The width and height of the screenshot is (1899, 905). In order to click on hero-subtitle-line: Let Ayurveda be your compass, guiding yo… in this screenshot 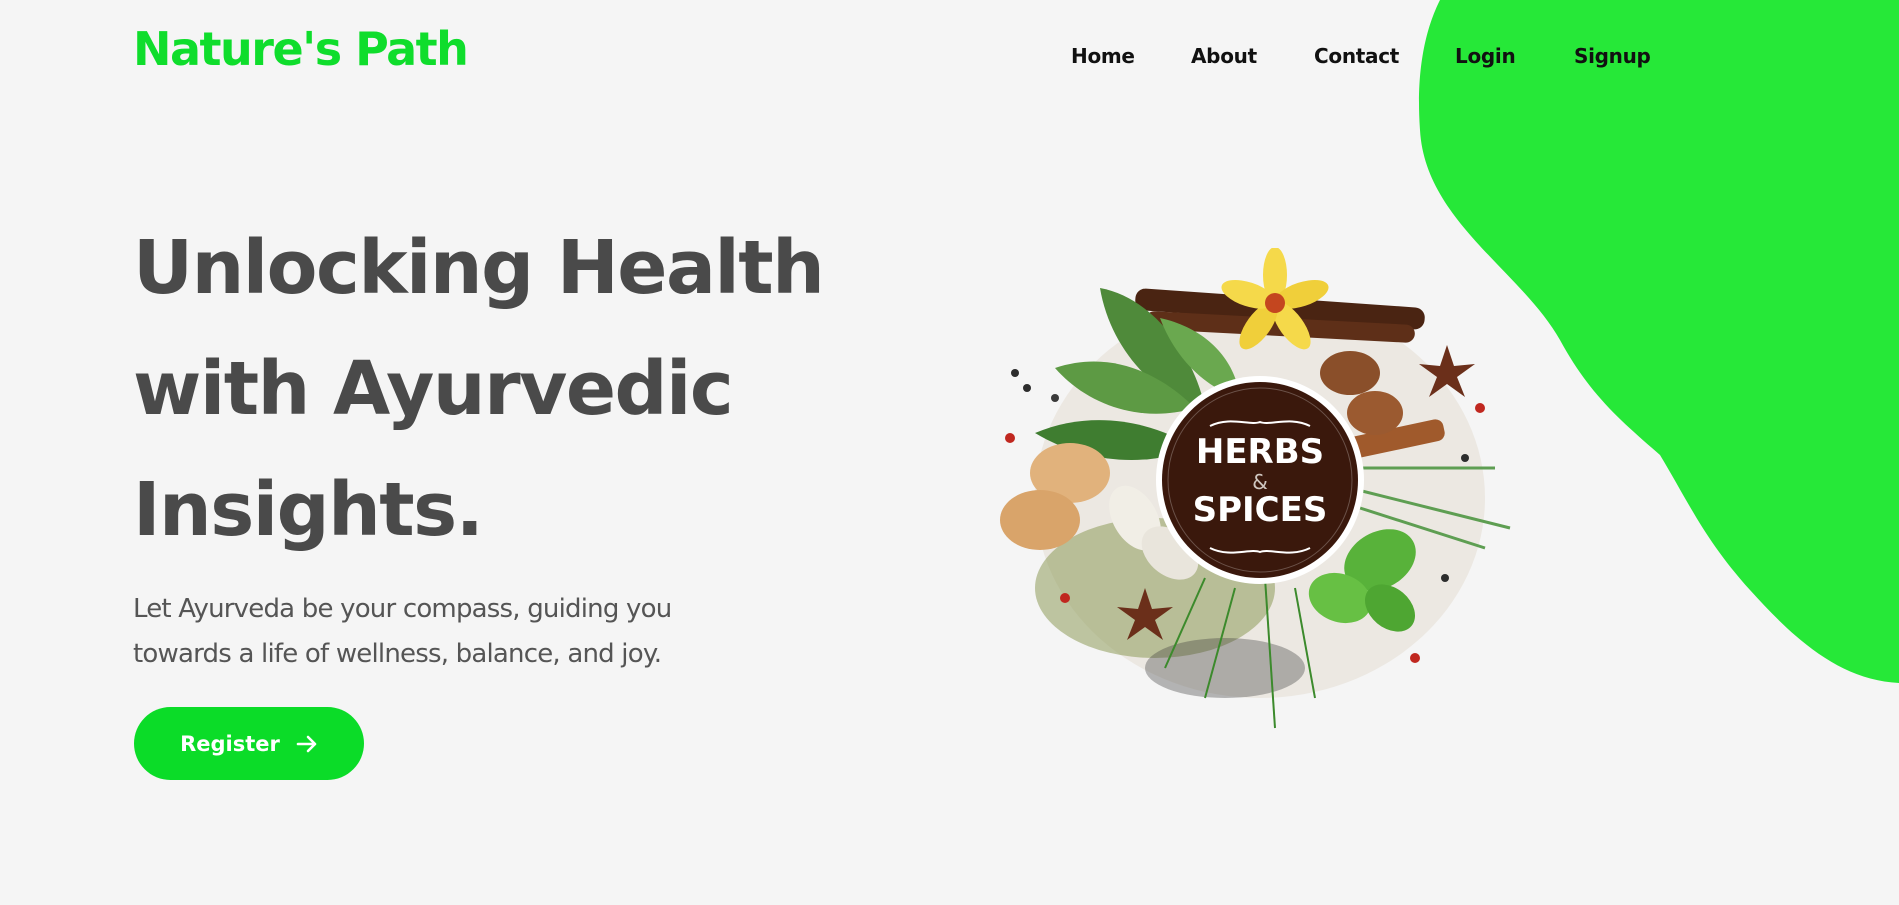, I will do `click(402, 609)`.